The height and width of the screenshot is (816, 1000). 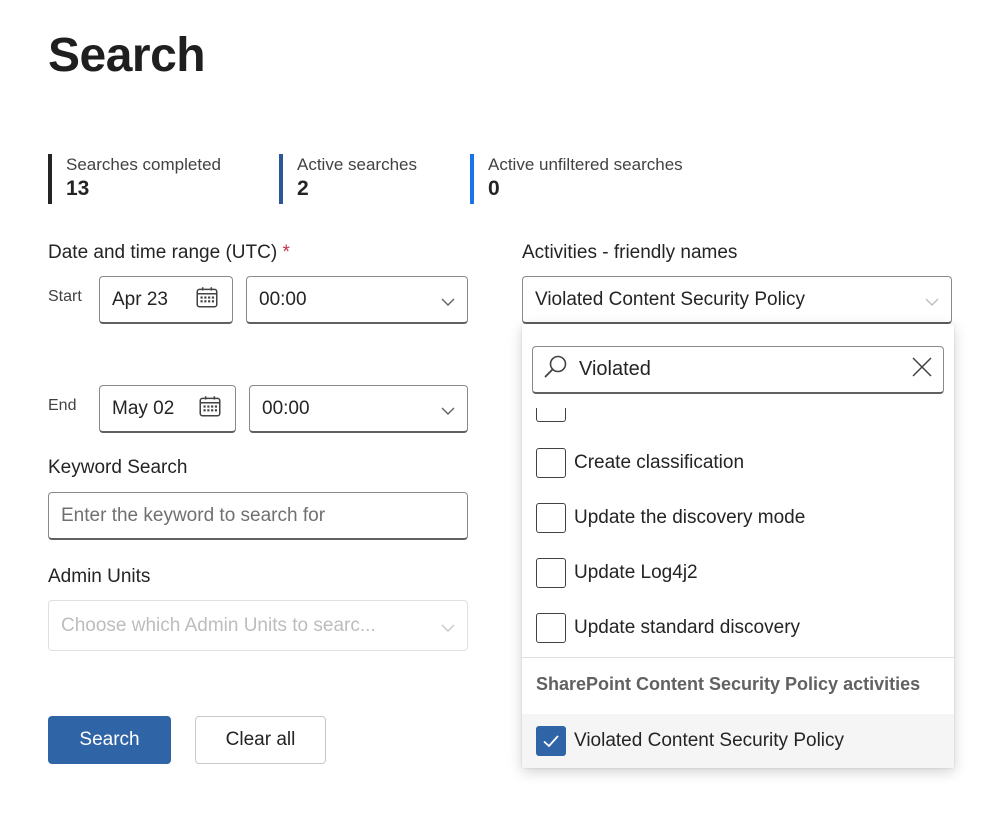 What do you see at coordinates (636, 572) in the screenshot?
I see `option-label: Update Log4j2` at bounding box center [636, 572].